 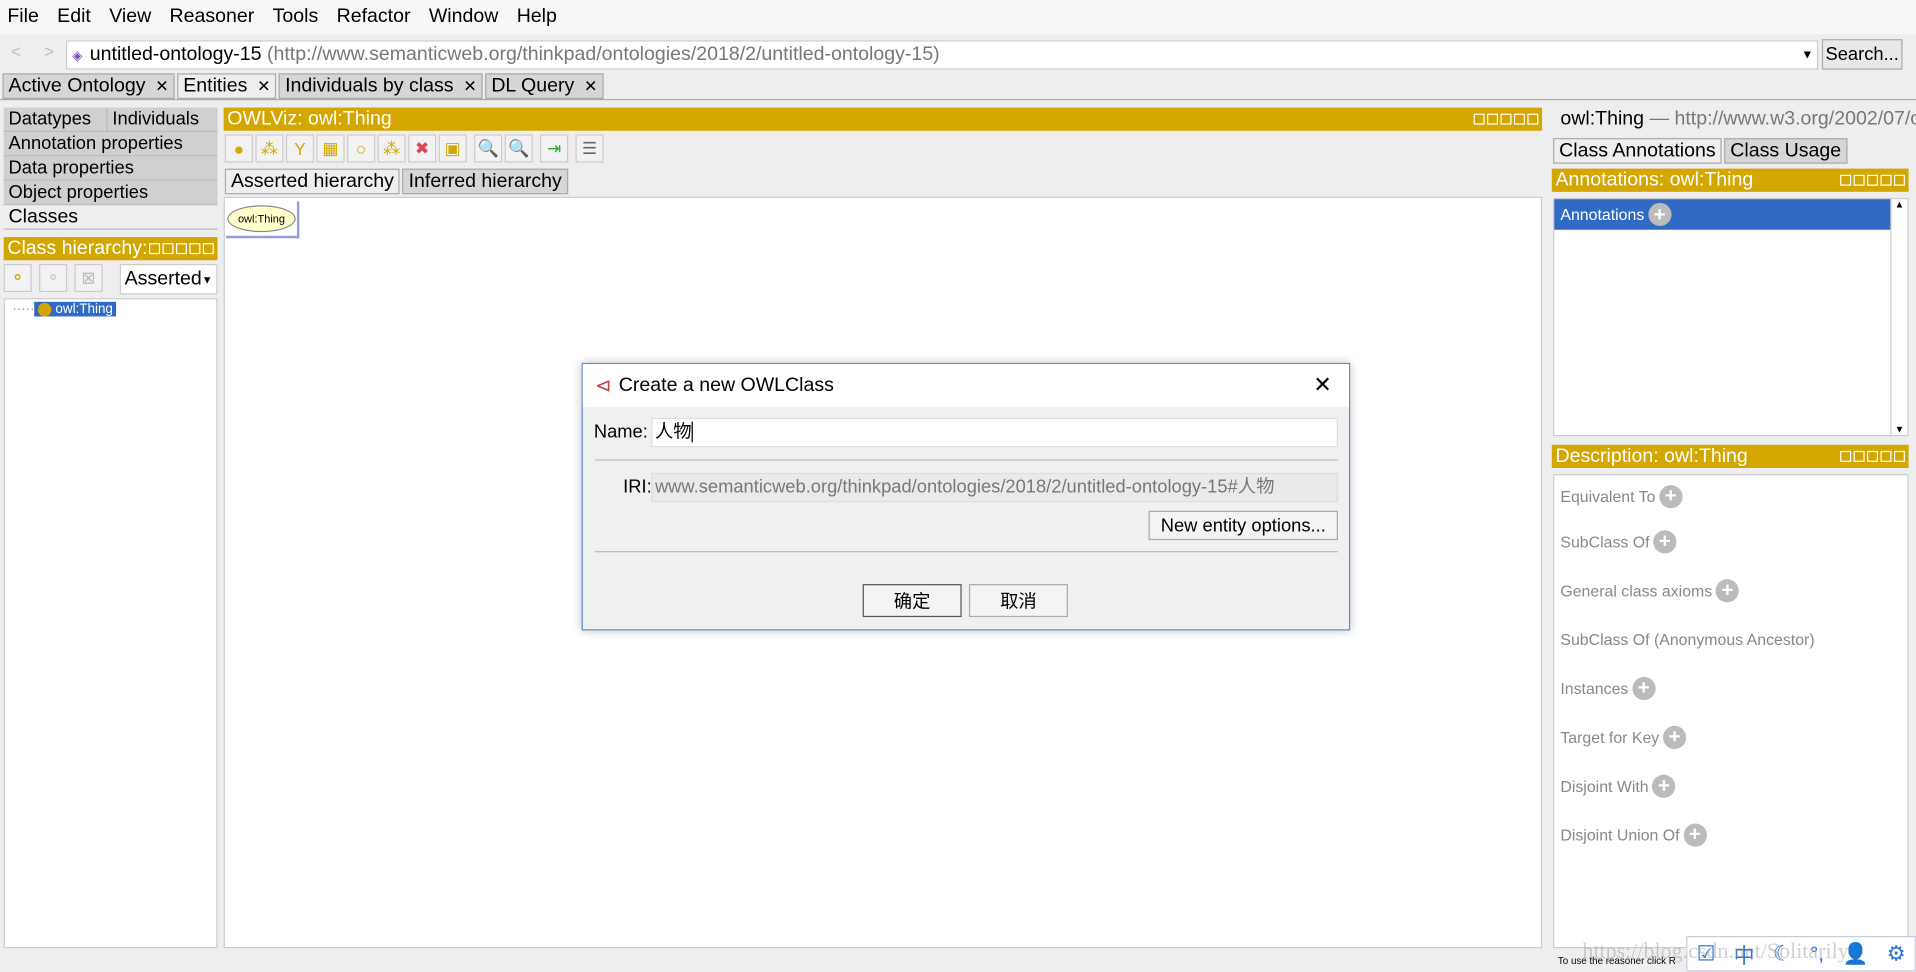 I want to click on owlviz-header: OWLViz: owl:Thing, so click(x=883, y=119).